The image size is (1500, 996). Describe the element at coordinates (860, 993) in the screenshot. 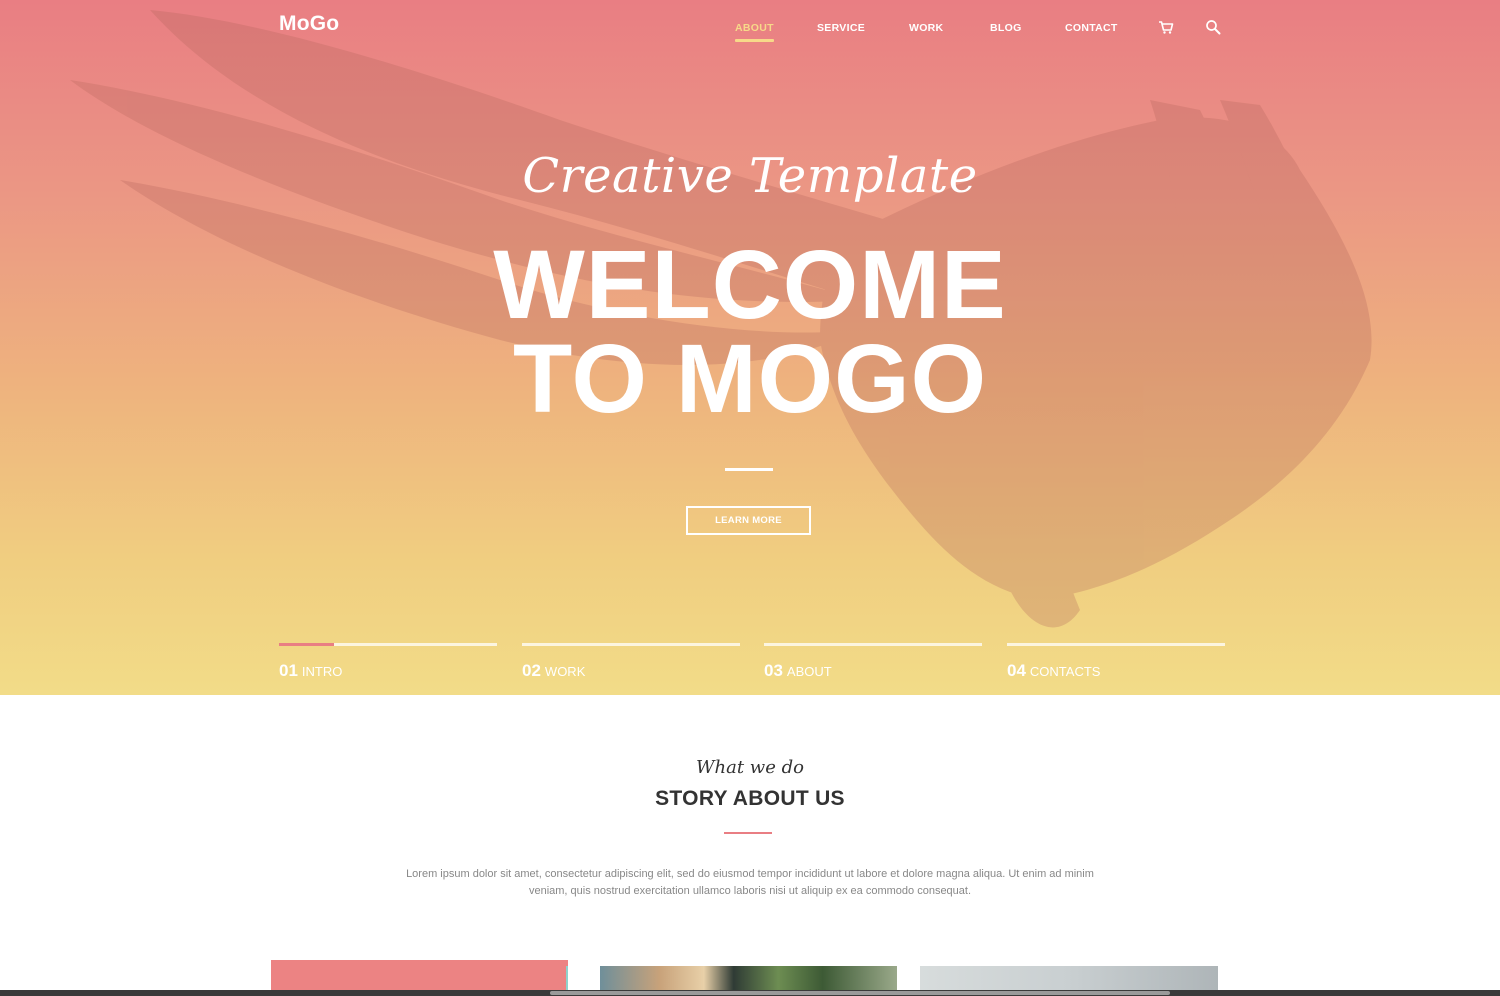

I see `scrollbar-thumb` at that location.